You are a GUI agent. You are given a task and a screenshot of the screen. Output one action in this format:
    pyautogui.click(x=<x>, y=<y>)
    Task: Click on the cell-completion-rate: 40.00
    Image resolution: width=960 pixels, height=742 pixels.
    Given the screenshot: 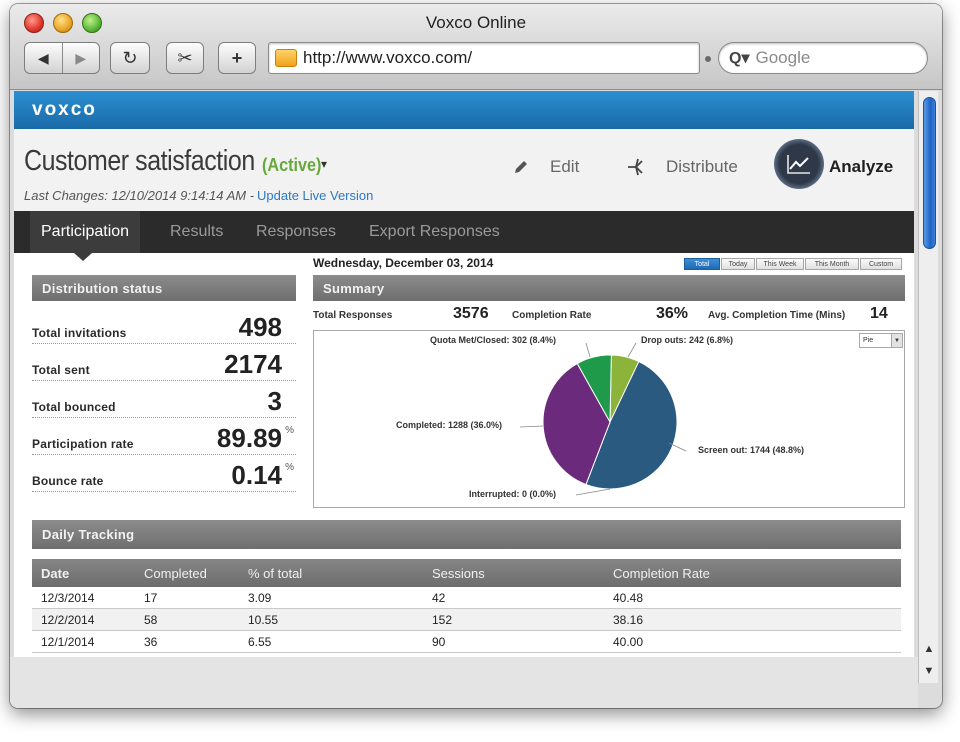 What is the action you would take?
    pyautogui.click(x=628, y=642)
    